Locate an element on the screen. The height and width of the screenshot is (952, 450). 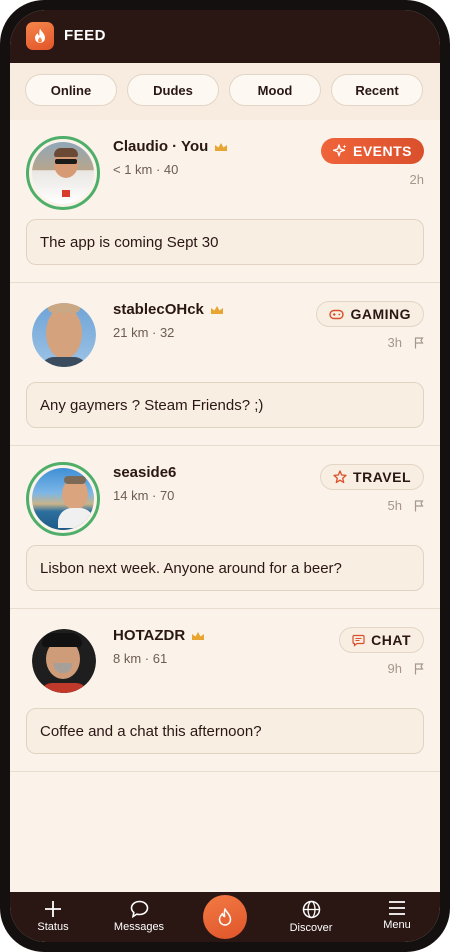
author-name: seaside6 is located at coordinates (144, 472).